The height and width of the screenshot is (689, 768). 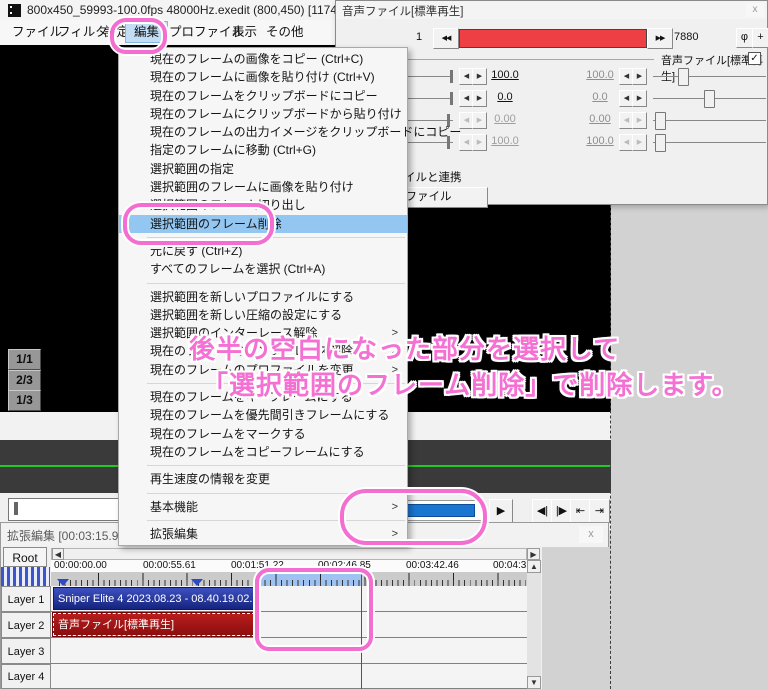 What do you see at coordinates (505, 97) in the screenshot?
I see `param-start-value: 0.0` at bounding box center [505, 97].